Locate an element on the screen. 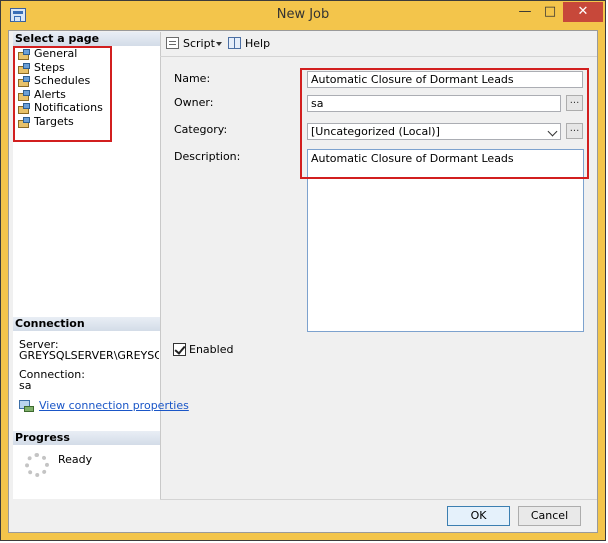 This screenshot has width=608, height=543. enabled-label: Enabled is located at coordinates (211, 349).